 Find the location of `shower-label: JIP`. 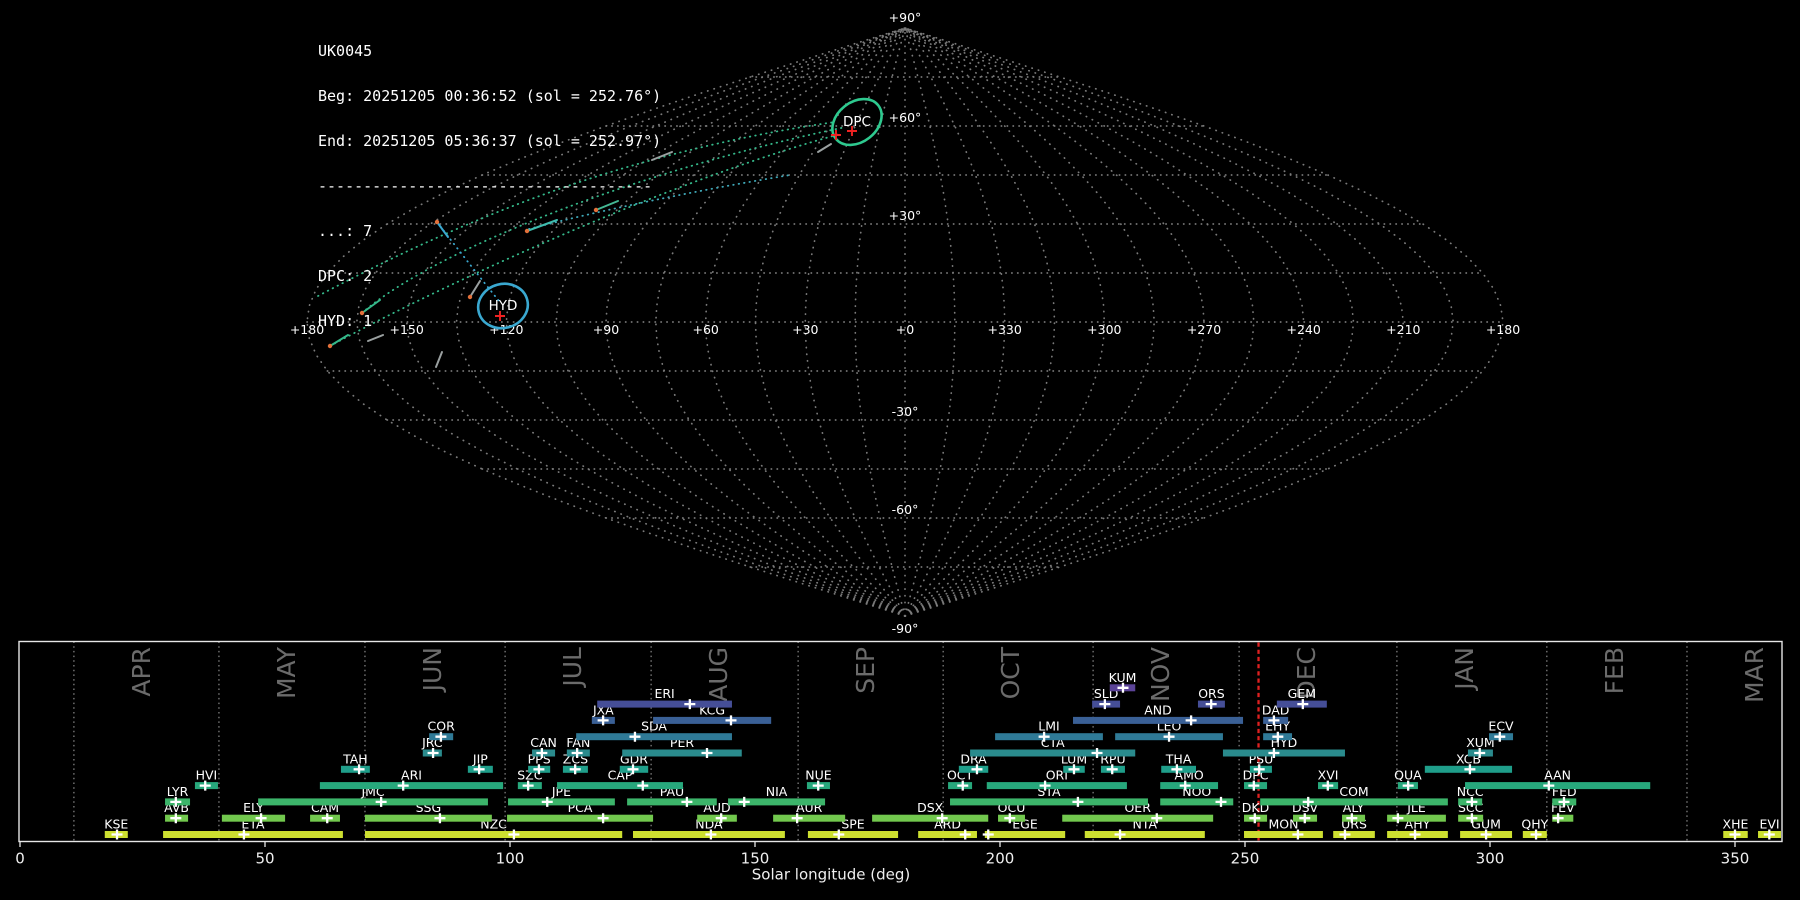

shower-label: JIP is located at coordinates (480, 758).